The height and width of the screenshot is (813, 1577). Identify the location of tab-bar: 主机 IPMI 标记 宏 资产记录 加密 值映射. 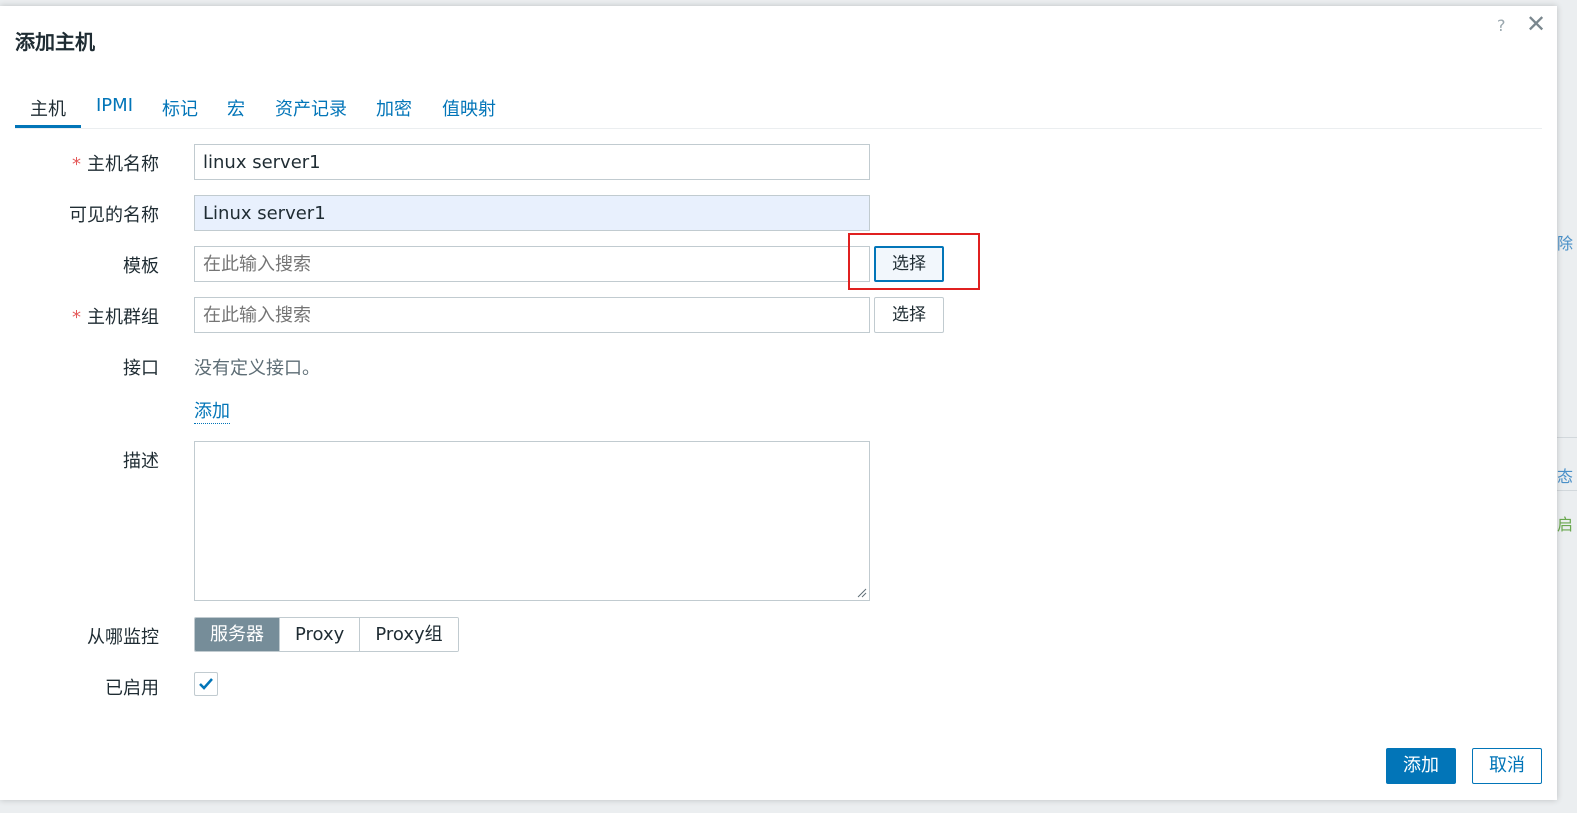
(778, 109).